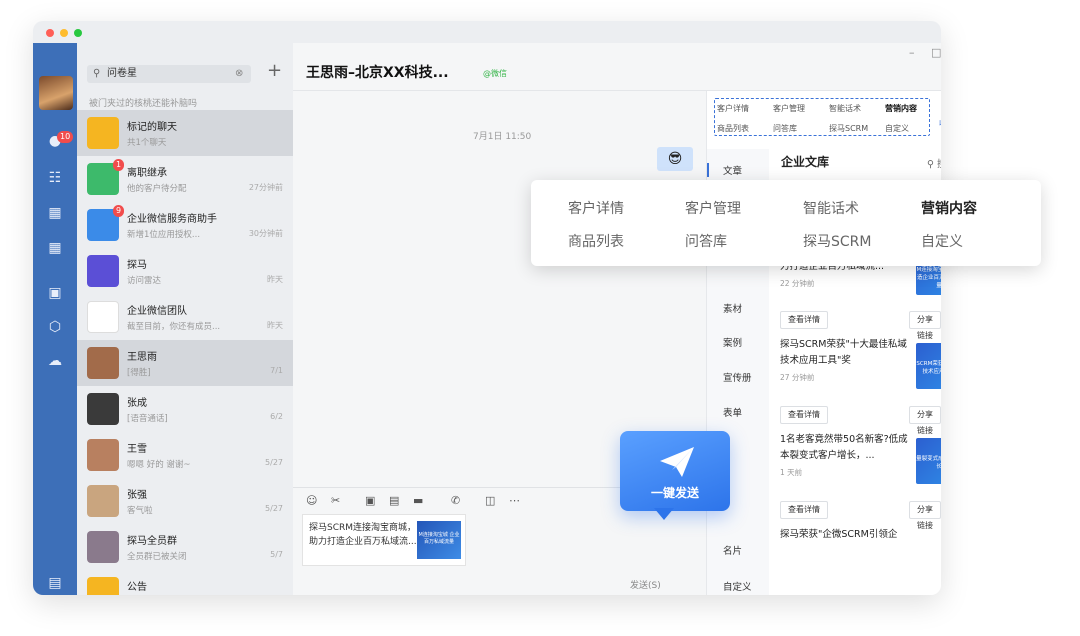  What do you see at coordinates (172, 219) in the screenshot?
I see `chat-name: 企业微信服务商助手` at bounding box center [172, 219].